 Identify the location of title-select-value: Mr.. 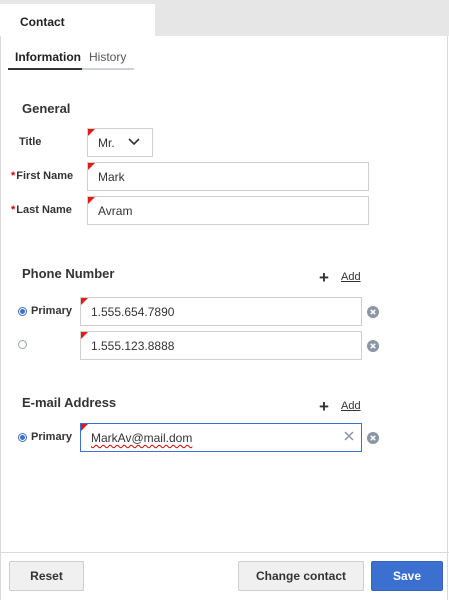
(106, 143).